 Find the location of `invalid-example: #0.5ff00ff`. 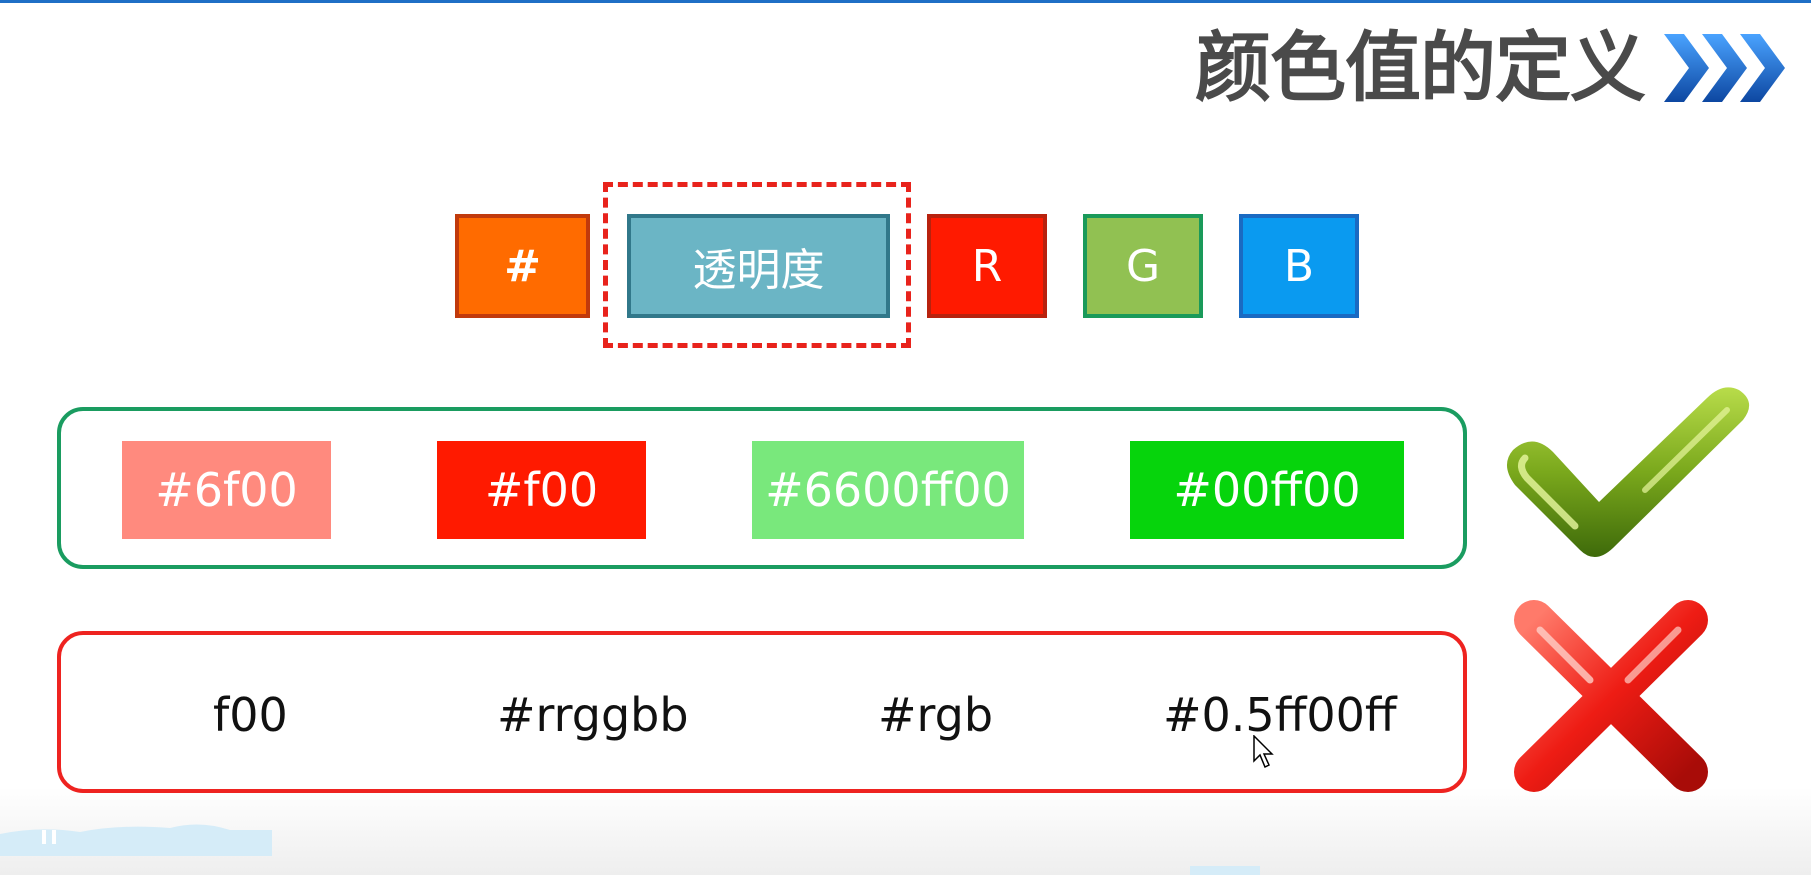

invalid-example: #0.5ff00ff is located at coordinates (1280, 715).